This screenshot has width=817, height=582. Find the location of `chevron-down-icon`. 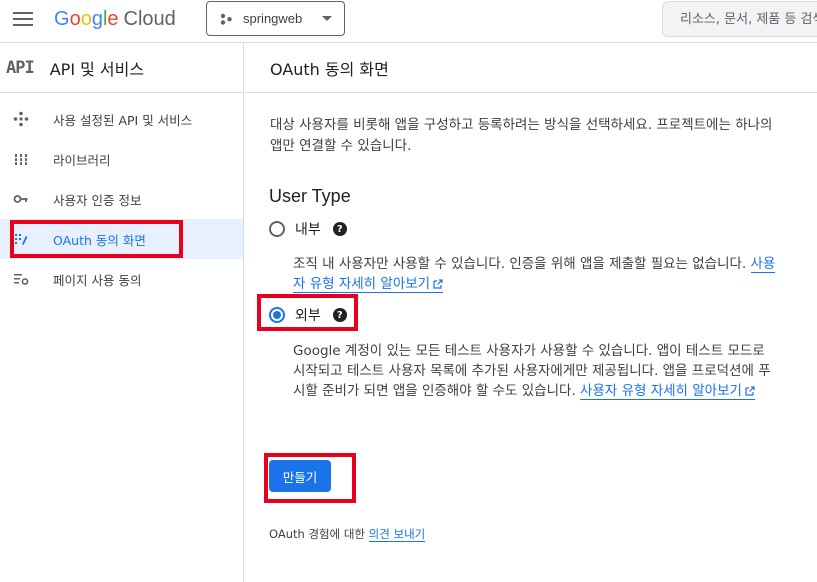

chevron-down-icon is located at coordinates (327, 18).